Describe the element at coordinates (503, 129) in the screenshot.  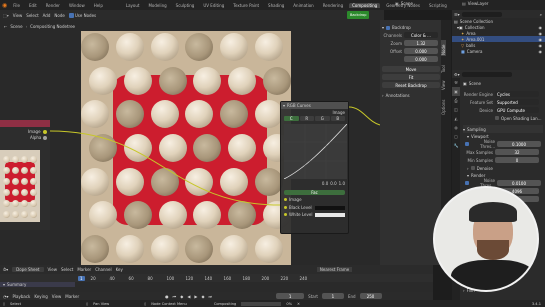
I see `sampling-panel-header: ▾ Sampling` at that location.